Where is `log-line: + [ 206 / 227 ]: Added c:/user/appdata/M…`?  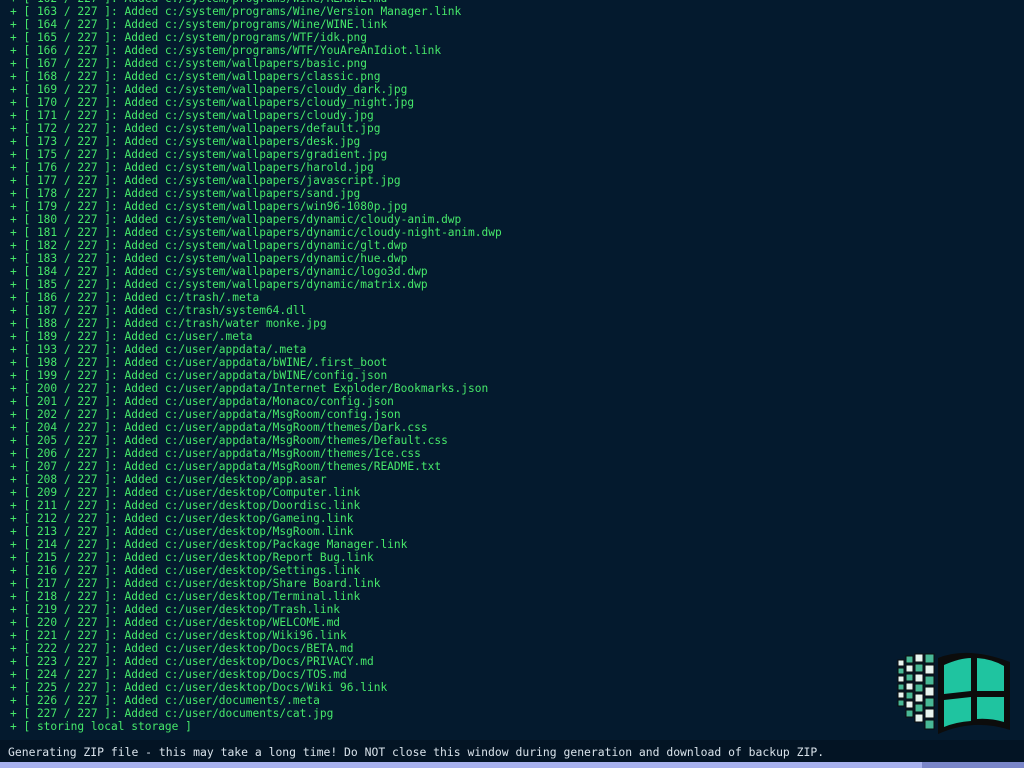
log-line: + [ 206 / 227 ]: Added c:/user/appdata/M… is located at coordinates (215, 453).